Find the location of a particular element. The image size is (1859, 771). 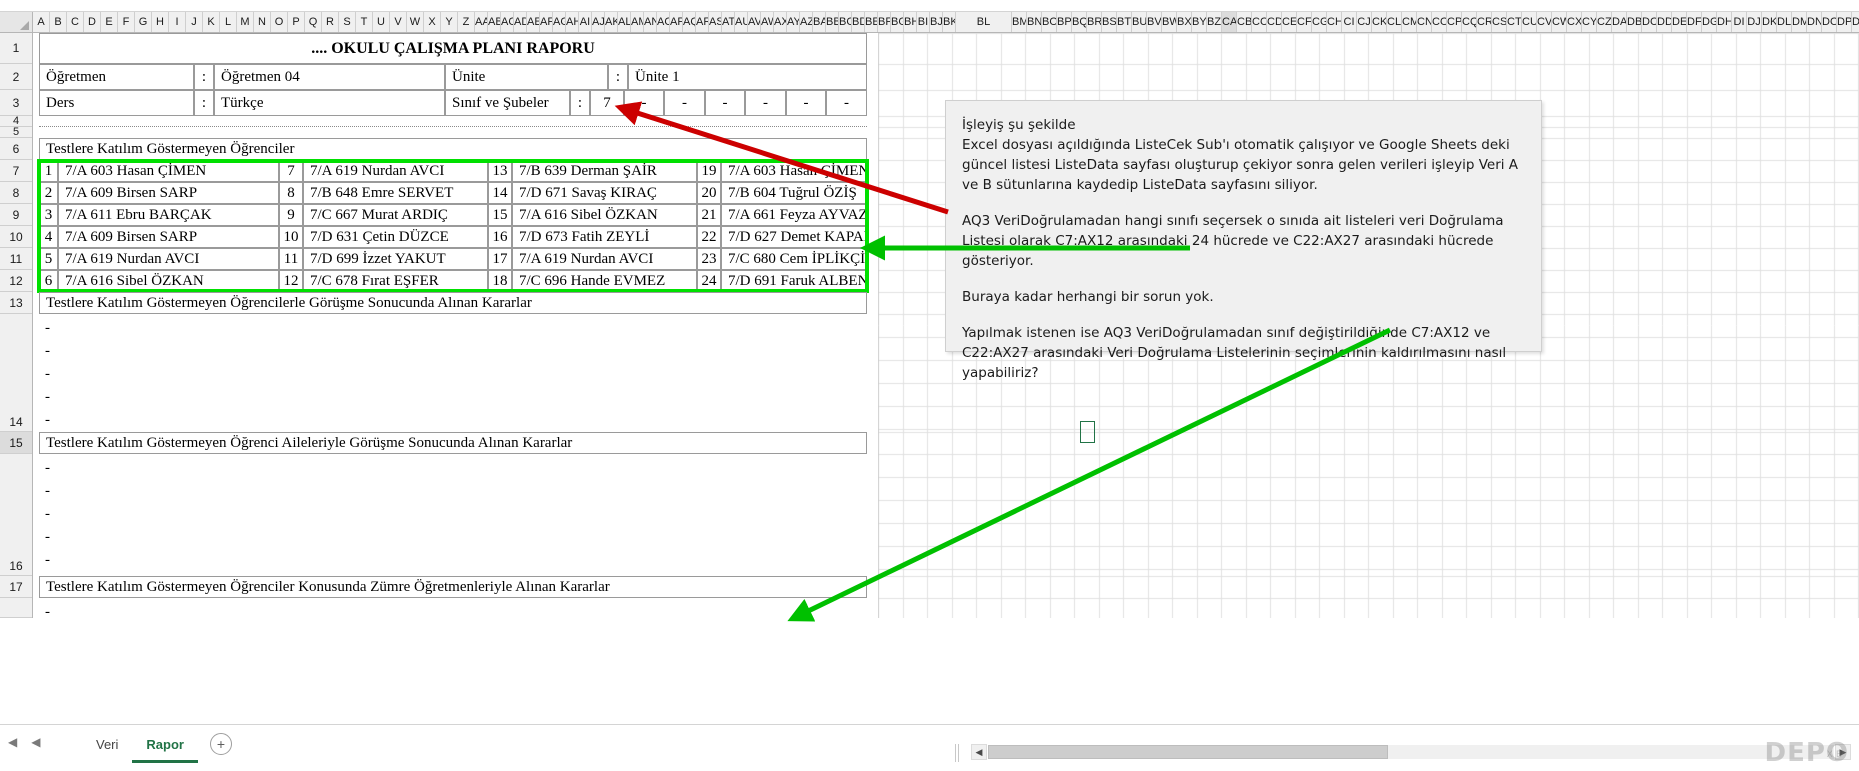

column-header-BB: BB is located at coordinates (832, 22).